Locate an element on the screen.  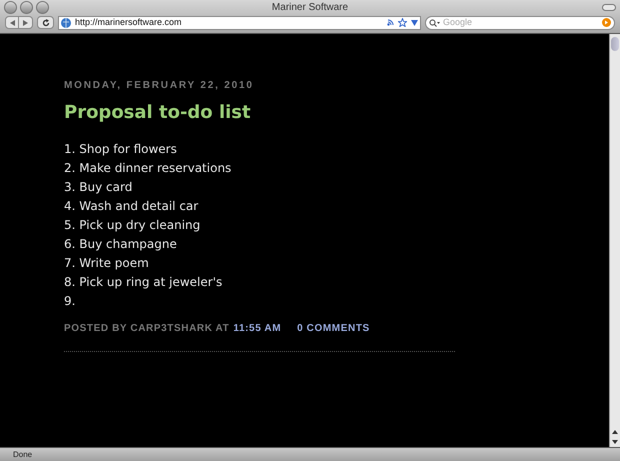
list-item: 9. is located at coordinates (70, 301).